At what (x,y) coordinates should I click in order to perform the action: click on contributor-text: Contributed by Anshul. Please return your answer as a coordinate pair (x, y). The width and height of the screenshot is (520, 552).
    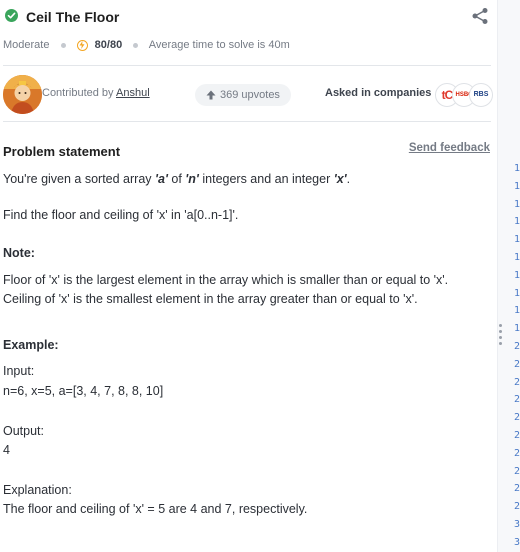
    Looking at the image, I should click on (96, 93).